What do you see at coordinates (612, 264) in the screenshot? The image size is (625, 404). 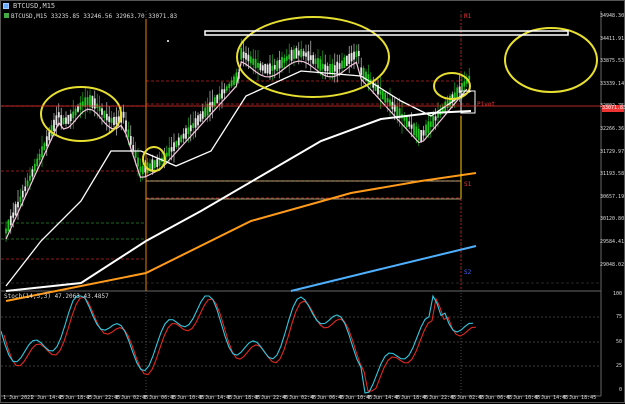 I see `price-tick-label: 29048.02` at bounding box center [612, 264].